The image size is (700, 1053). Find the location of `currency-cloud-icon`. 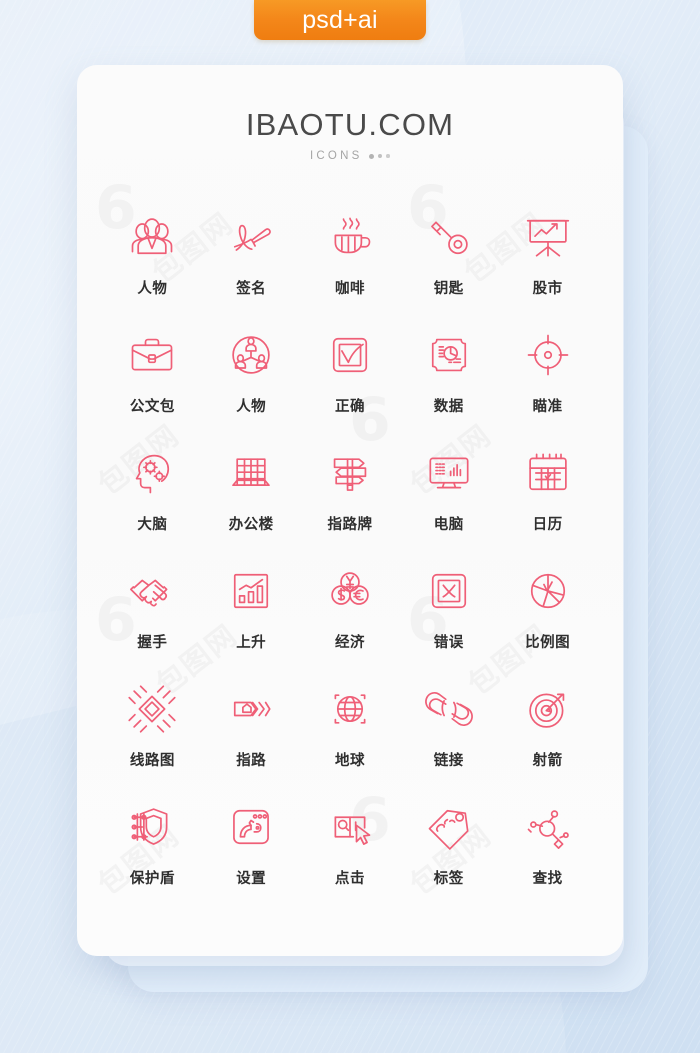

currency-cloud-icon is located at coordinates (350, 591).